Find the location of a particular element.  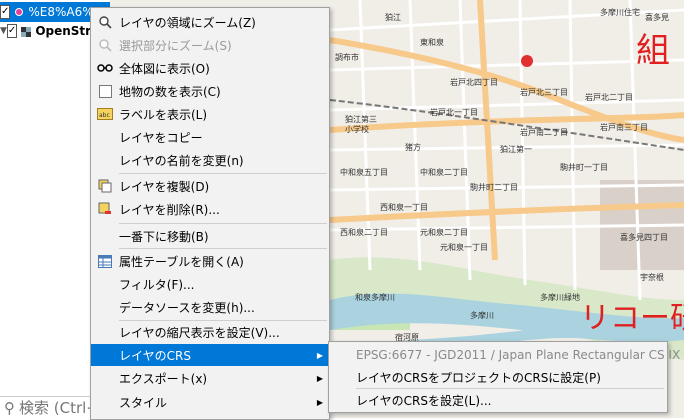

menu-item-label: スタイル is located at coordinates (143, 402).